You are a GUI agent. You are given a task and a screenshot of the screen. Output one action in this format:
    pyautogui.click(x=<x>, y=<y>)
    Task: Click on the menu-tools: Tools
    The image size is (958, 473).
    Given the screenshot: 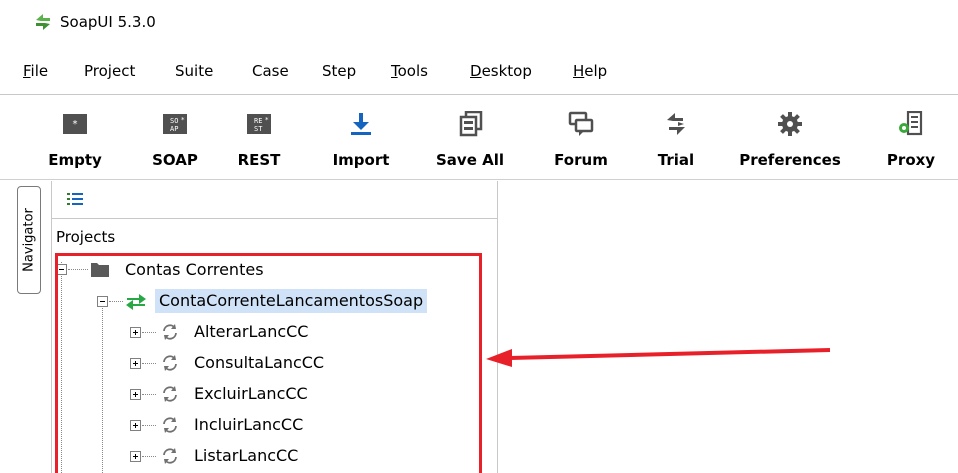 What is the action you would take?
    pyautogui.click(x=409, y=71)
    